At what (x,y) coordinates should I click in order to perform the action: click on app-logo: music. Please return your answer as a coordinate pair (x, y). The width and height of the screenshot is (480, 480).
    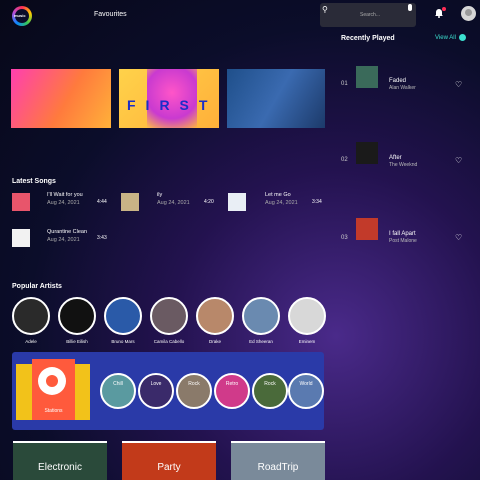
    Looking at the image, I should click on (22, 16).